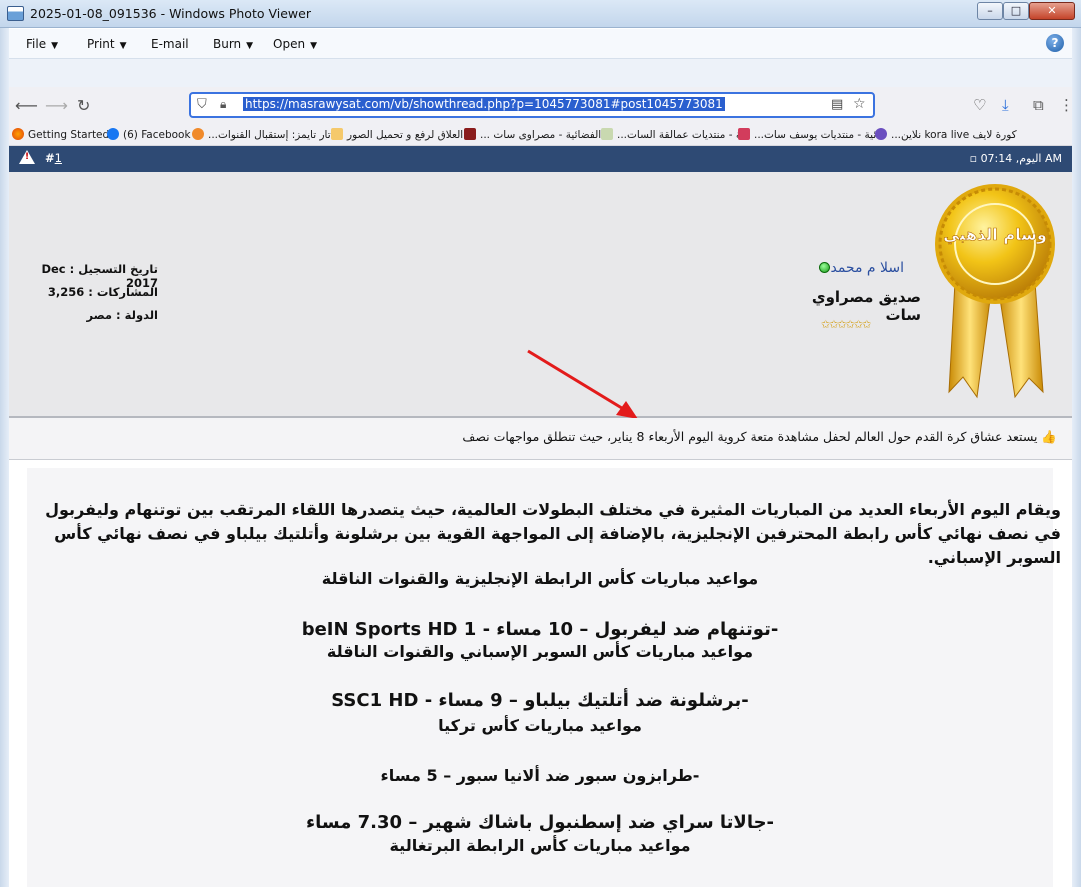  Describe the element at coordinates (170, 44) in the screenshot. I see `menu-email: E-mail` at that location.